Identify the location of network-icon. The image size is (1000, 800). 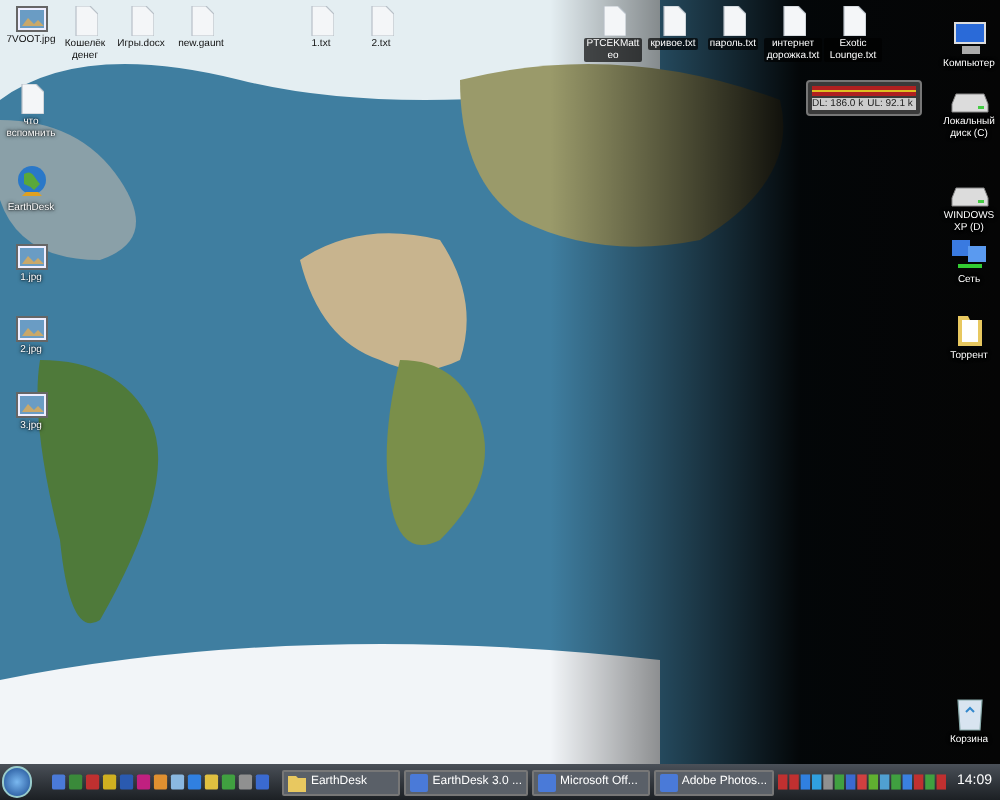
(969, 254).